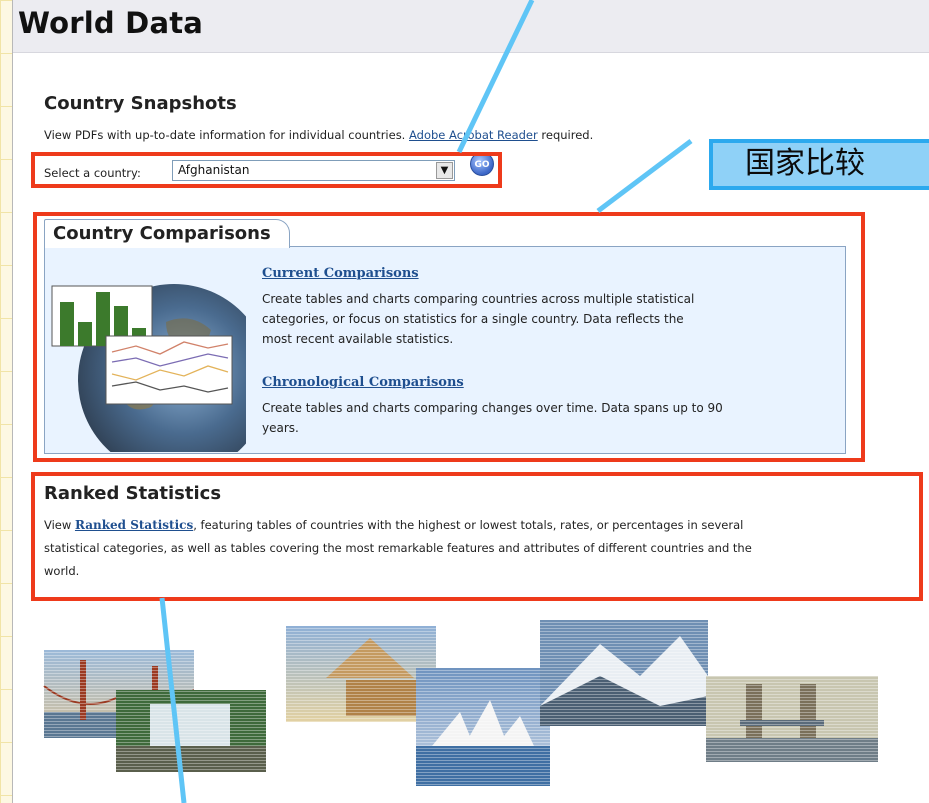 The image size is (929, 803). What do you see at coordinates (173, 700) in the screenshot?
I see `pointer-line-bottom` at bounding box center [173, 700].